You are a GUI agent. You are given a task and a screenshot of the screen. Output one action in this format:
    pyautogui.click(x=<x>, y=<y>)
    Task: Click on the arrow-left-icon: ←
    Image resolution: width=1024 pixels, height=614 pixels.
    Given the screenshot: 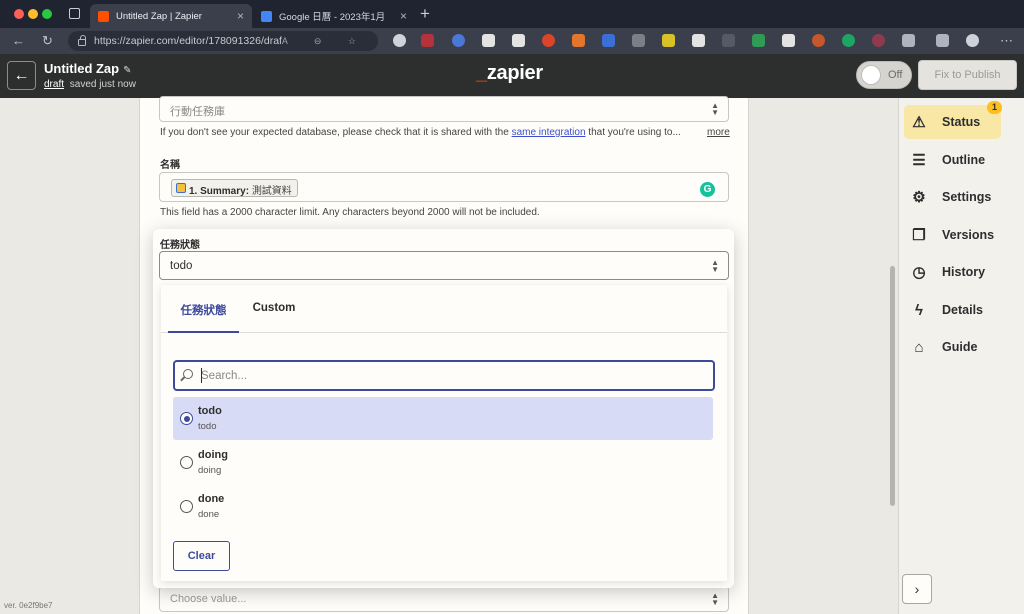 What is the action you would take?
    pyautogui.click(x=21, y=75)
    